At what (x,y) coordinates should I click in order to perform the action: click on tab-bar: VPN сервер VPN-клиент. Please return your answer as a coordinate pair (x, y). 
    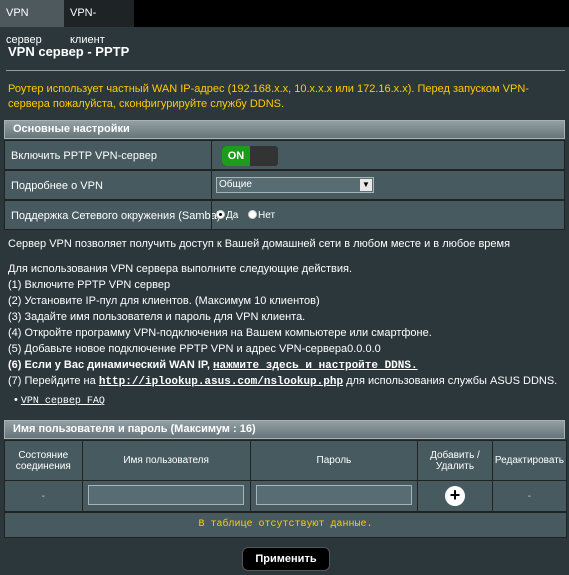
    Looking at the image, I should click on (284, 23).